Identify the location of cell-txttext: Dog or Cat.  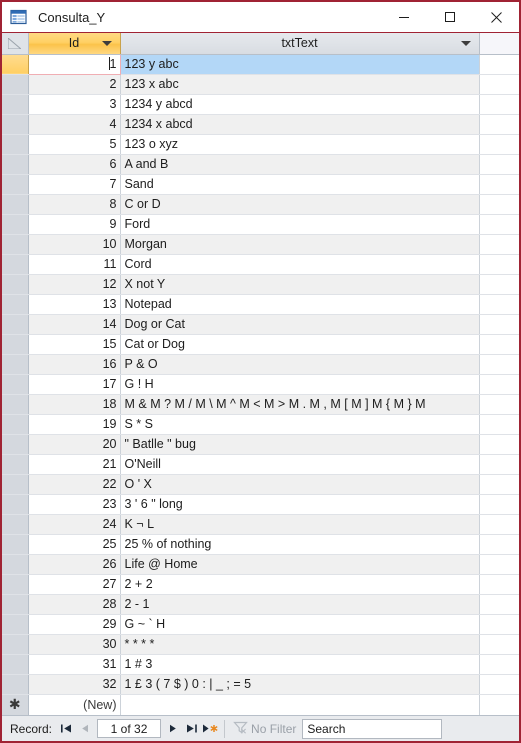
(300, 324).